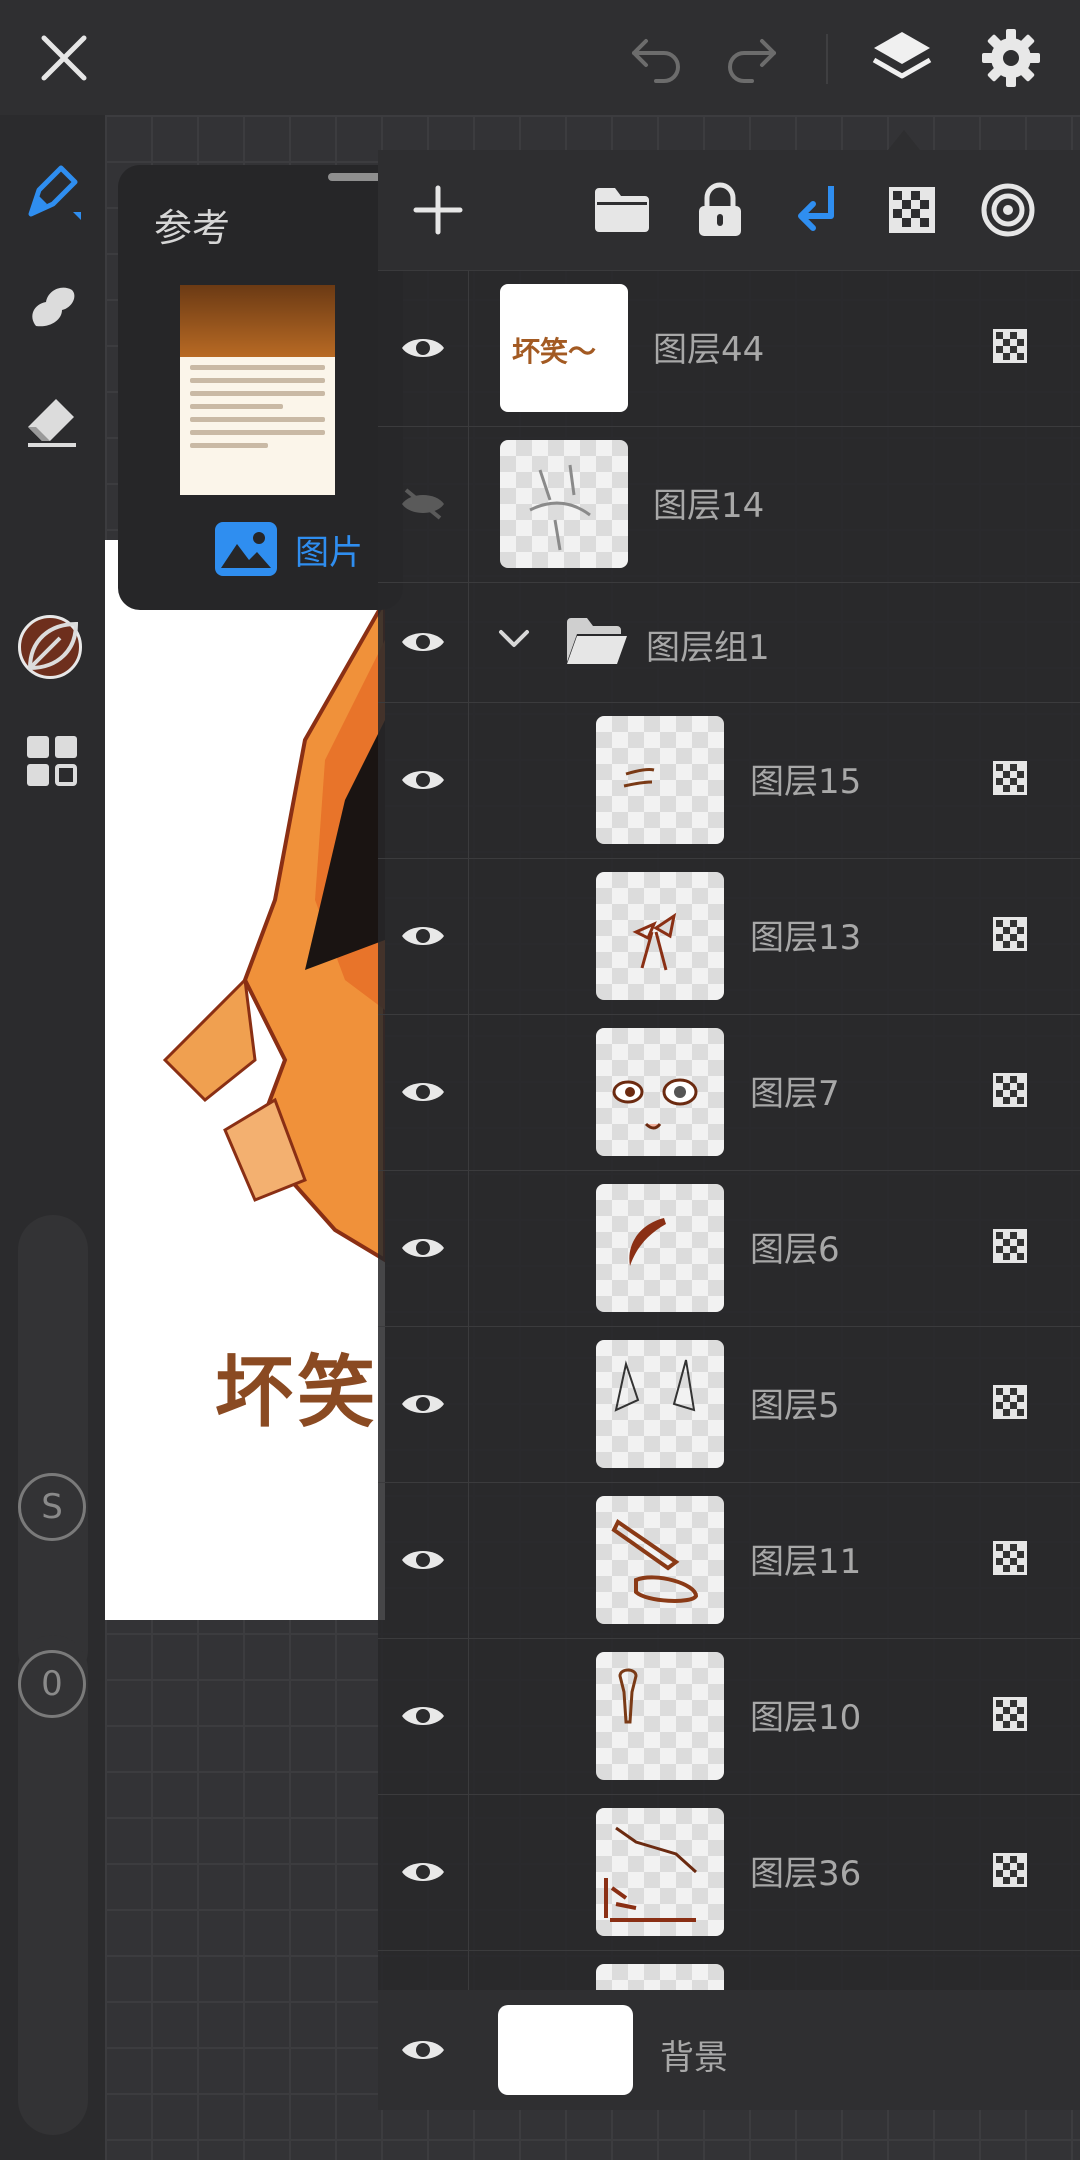  Describe the element at coordinates (423, 504) in the screenshot. I see `eye-hidden-icon` at that location.